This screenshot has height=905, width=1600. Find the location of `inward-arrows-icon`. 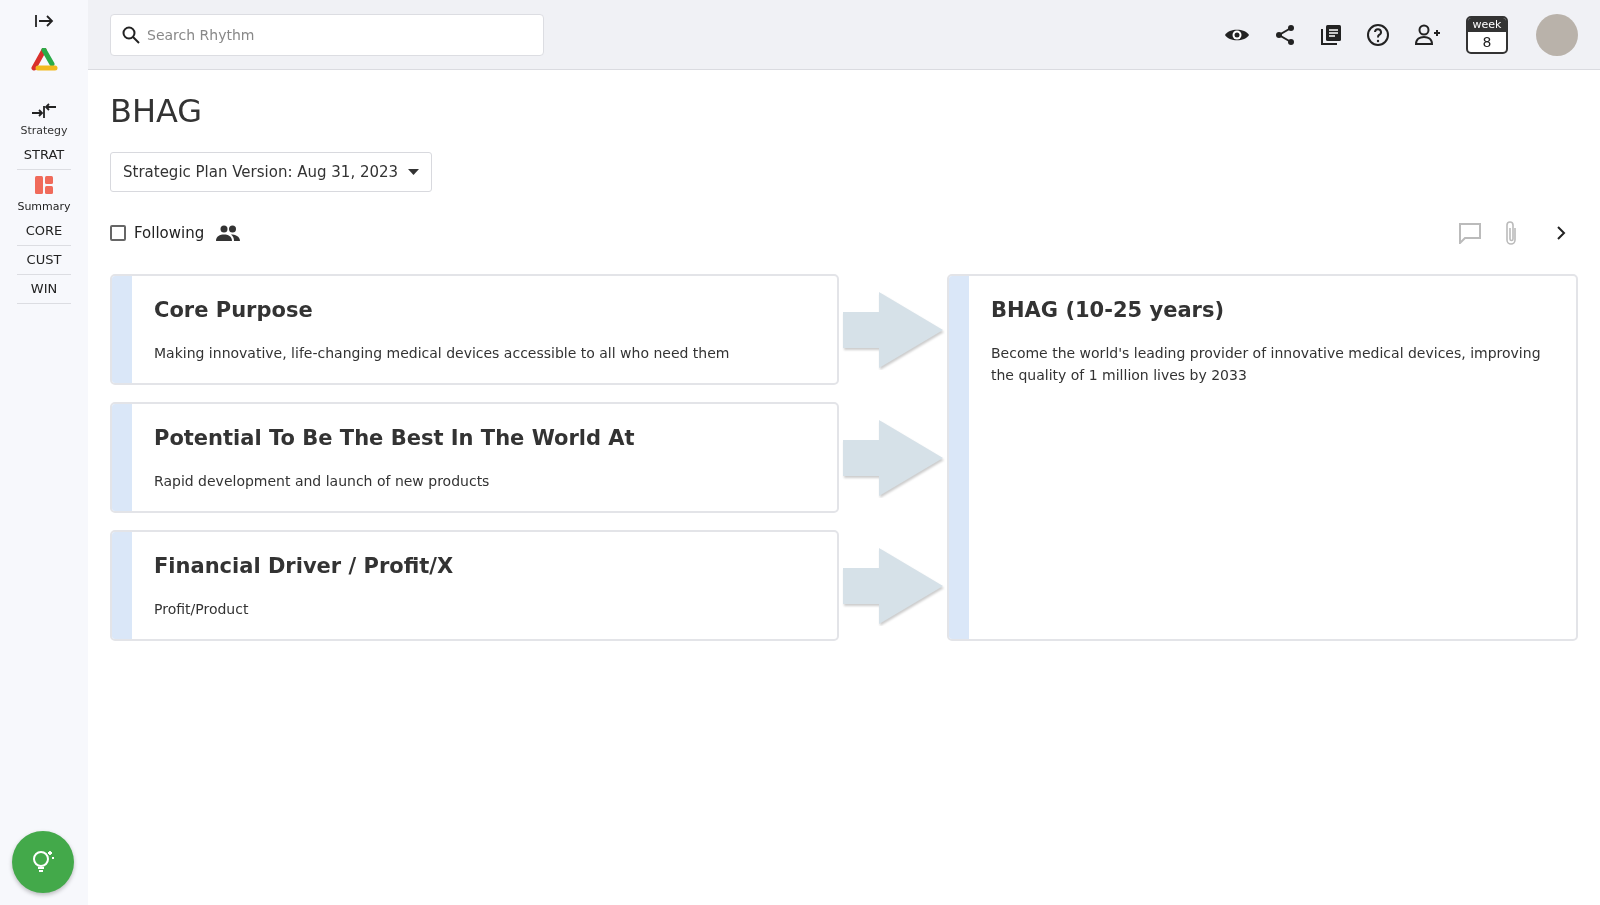

inward-arrows-icon is located at coordinates (44, 110).